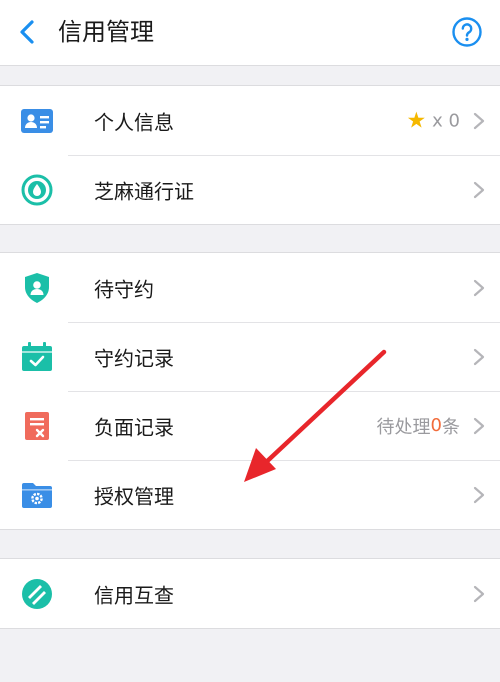  I want to click on list-item-sesame-pass: 芝麻通行证, so click(250, 189).